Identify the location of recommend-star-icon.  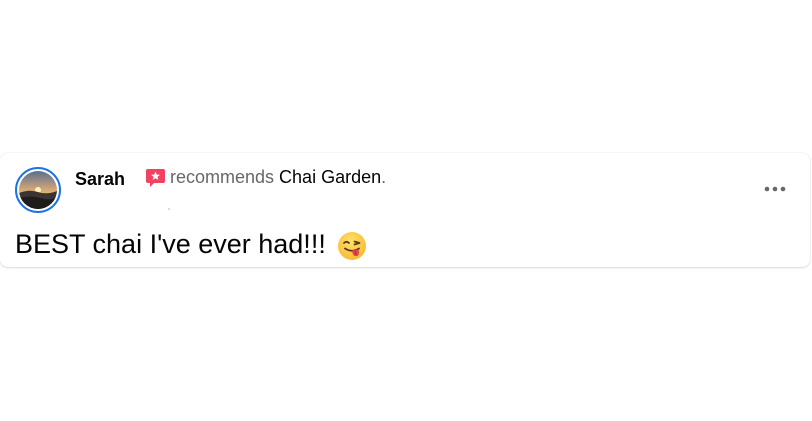
(155, 177).